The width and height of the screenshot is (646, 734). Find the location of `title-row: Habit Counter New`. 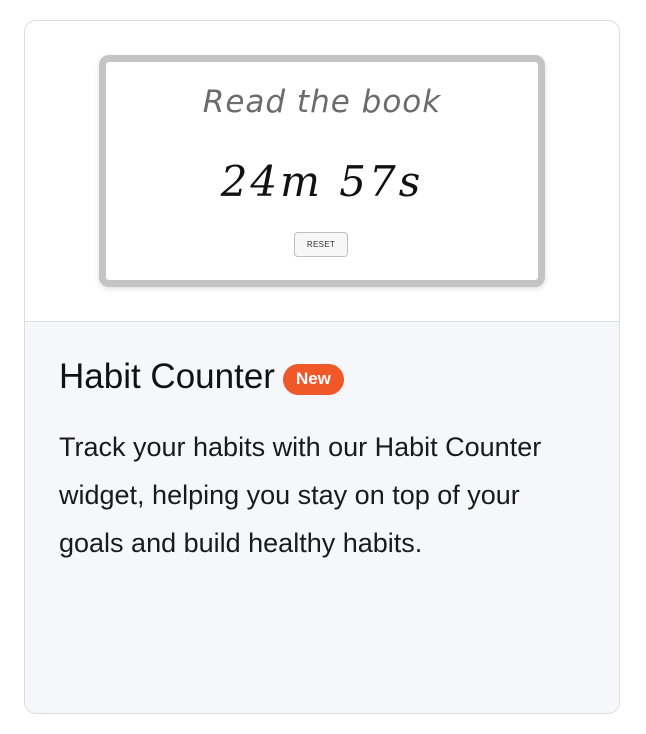

title-row: Habit Counter New is located at coordinates (324, 377).